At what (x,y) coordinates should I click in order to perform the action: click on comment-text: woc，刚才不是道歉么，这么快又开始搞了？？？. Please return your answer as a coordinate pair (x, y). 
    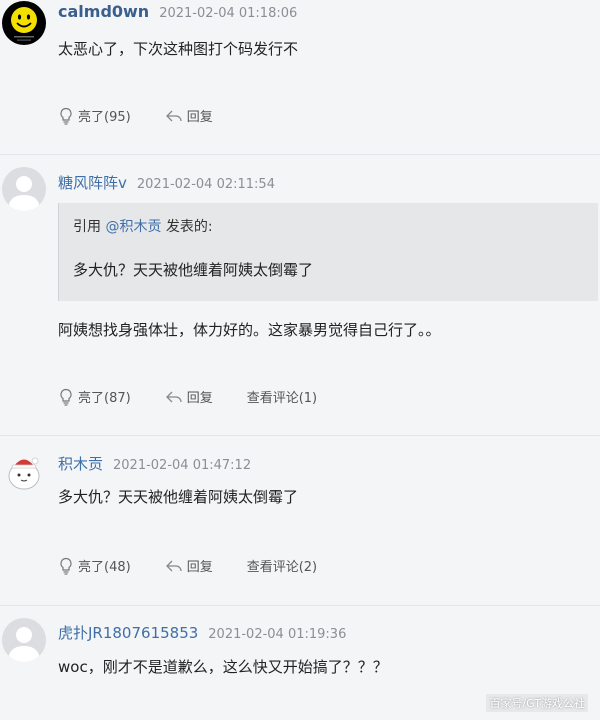
    Looking at the image, I should click on (223, 667).